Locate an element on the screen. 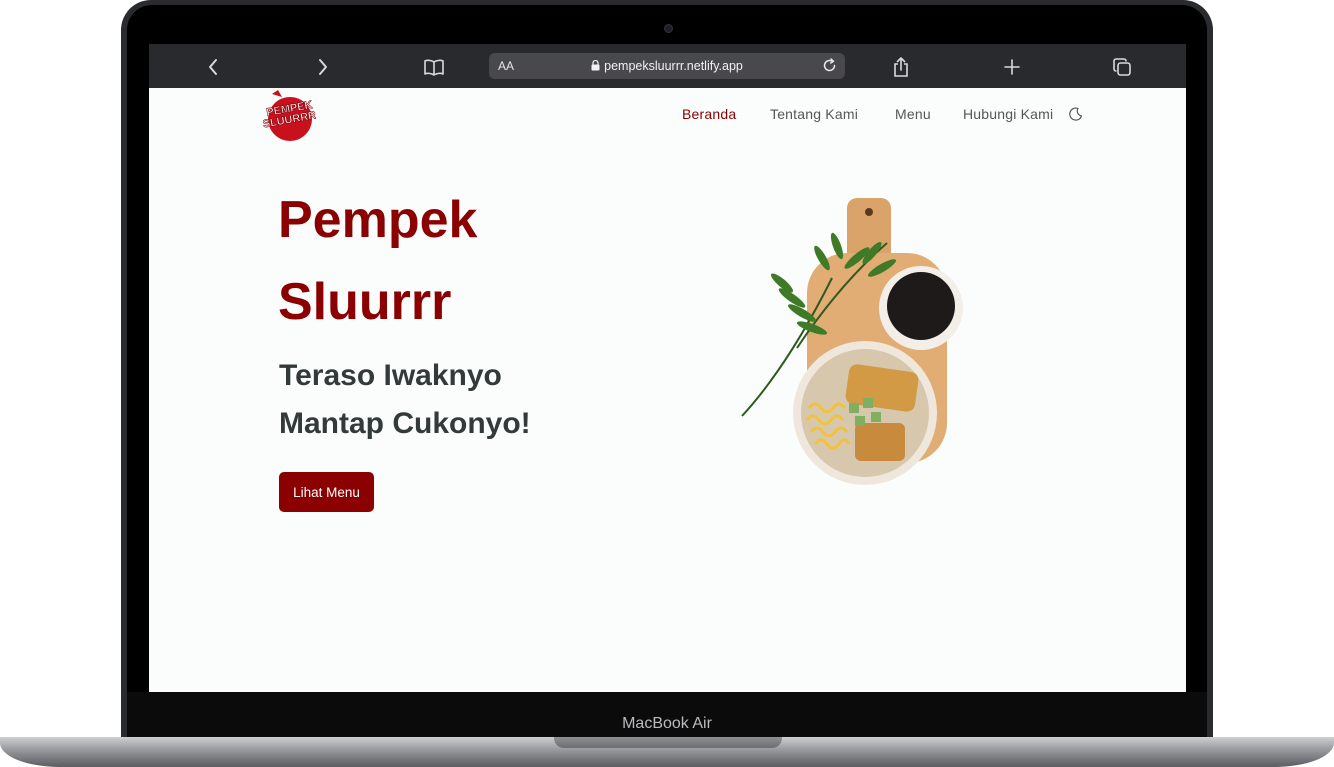 Image resolution: width=1334 pixels, height=767 pixels. camera-icon is located at coordinates (668, 28).